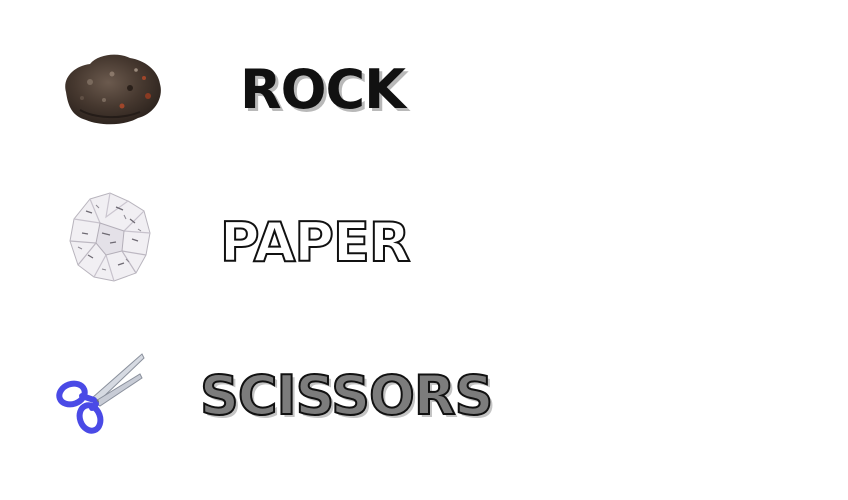 This screenshot has width=848, height=500. Describe the element at coordinates (315, 242) in the screenshot. I see `paper-label: PAPER` at that location.